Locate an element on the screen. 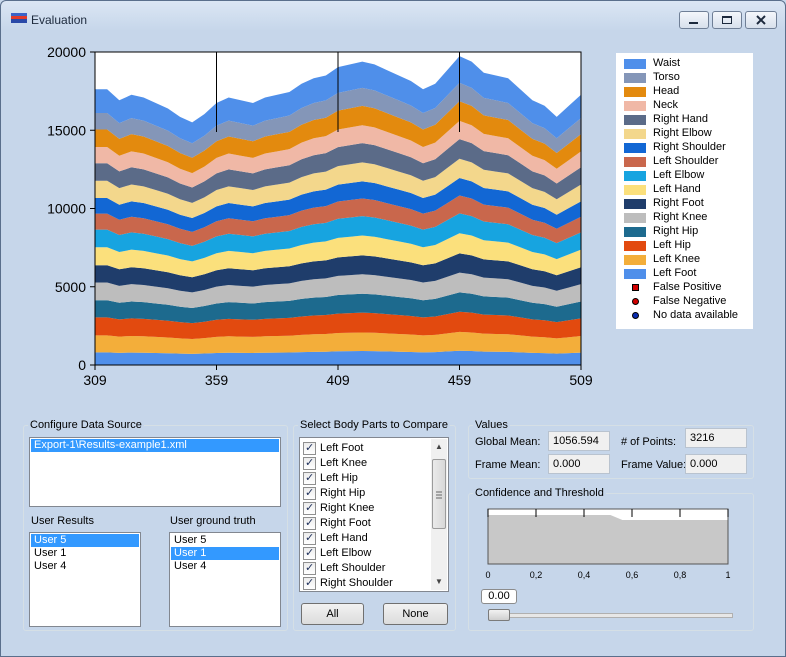 The width and height of the screenshot is (786, 657). legend-label: False Positive is located at coordinates (687, 287).